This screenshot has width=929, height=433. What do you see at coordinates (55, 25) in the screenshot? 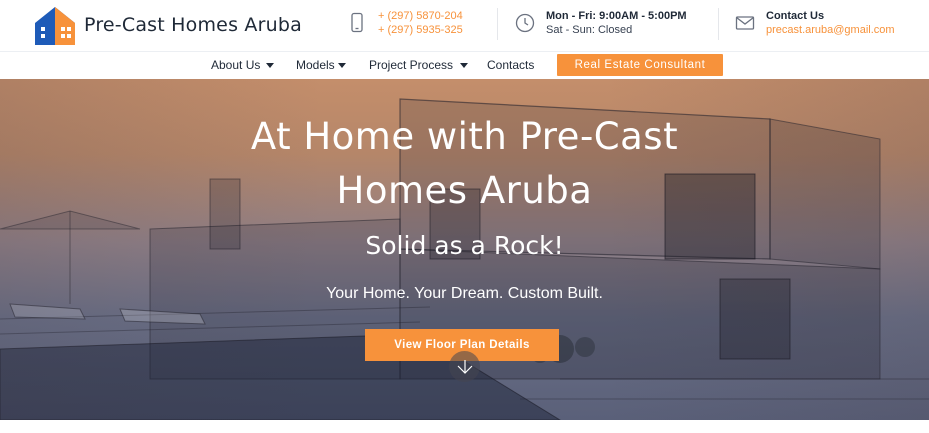
I see `house-logo-icon` at bounding box center [55, 25].